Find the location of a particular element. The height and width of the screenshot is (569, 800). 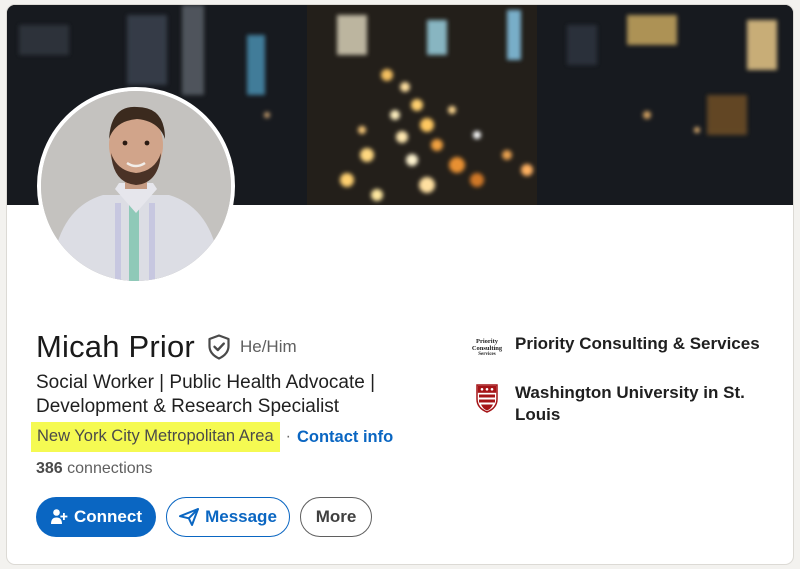

add-person-icon is located at coordinates (59, 517).